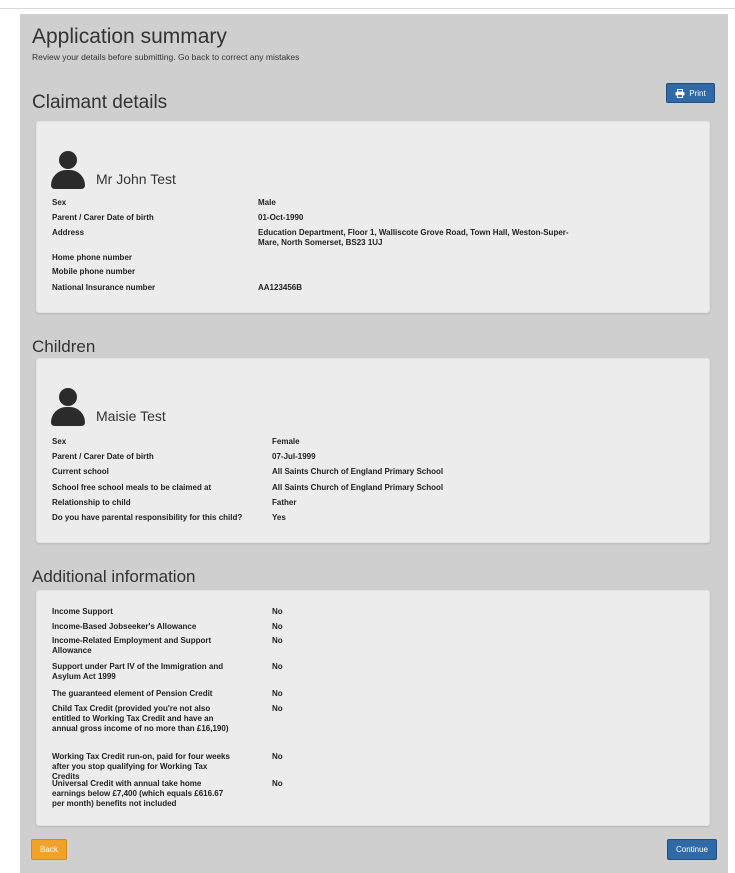  I want to click on field-label: Current school, so click(80, 471).